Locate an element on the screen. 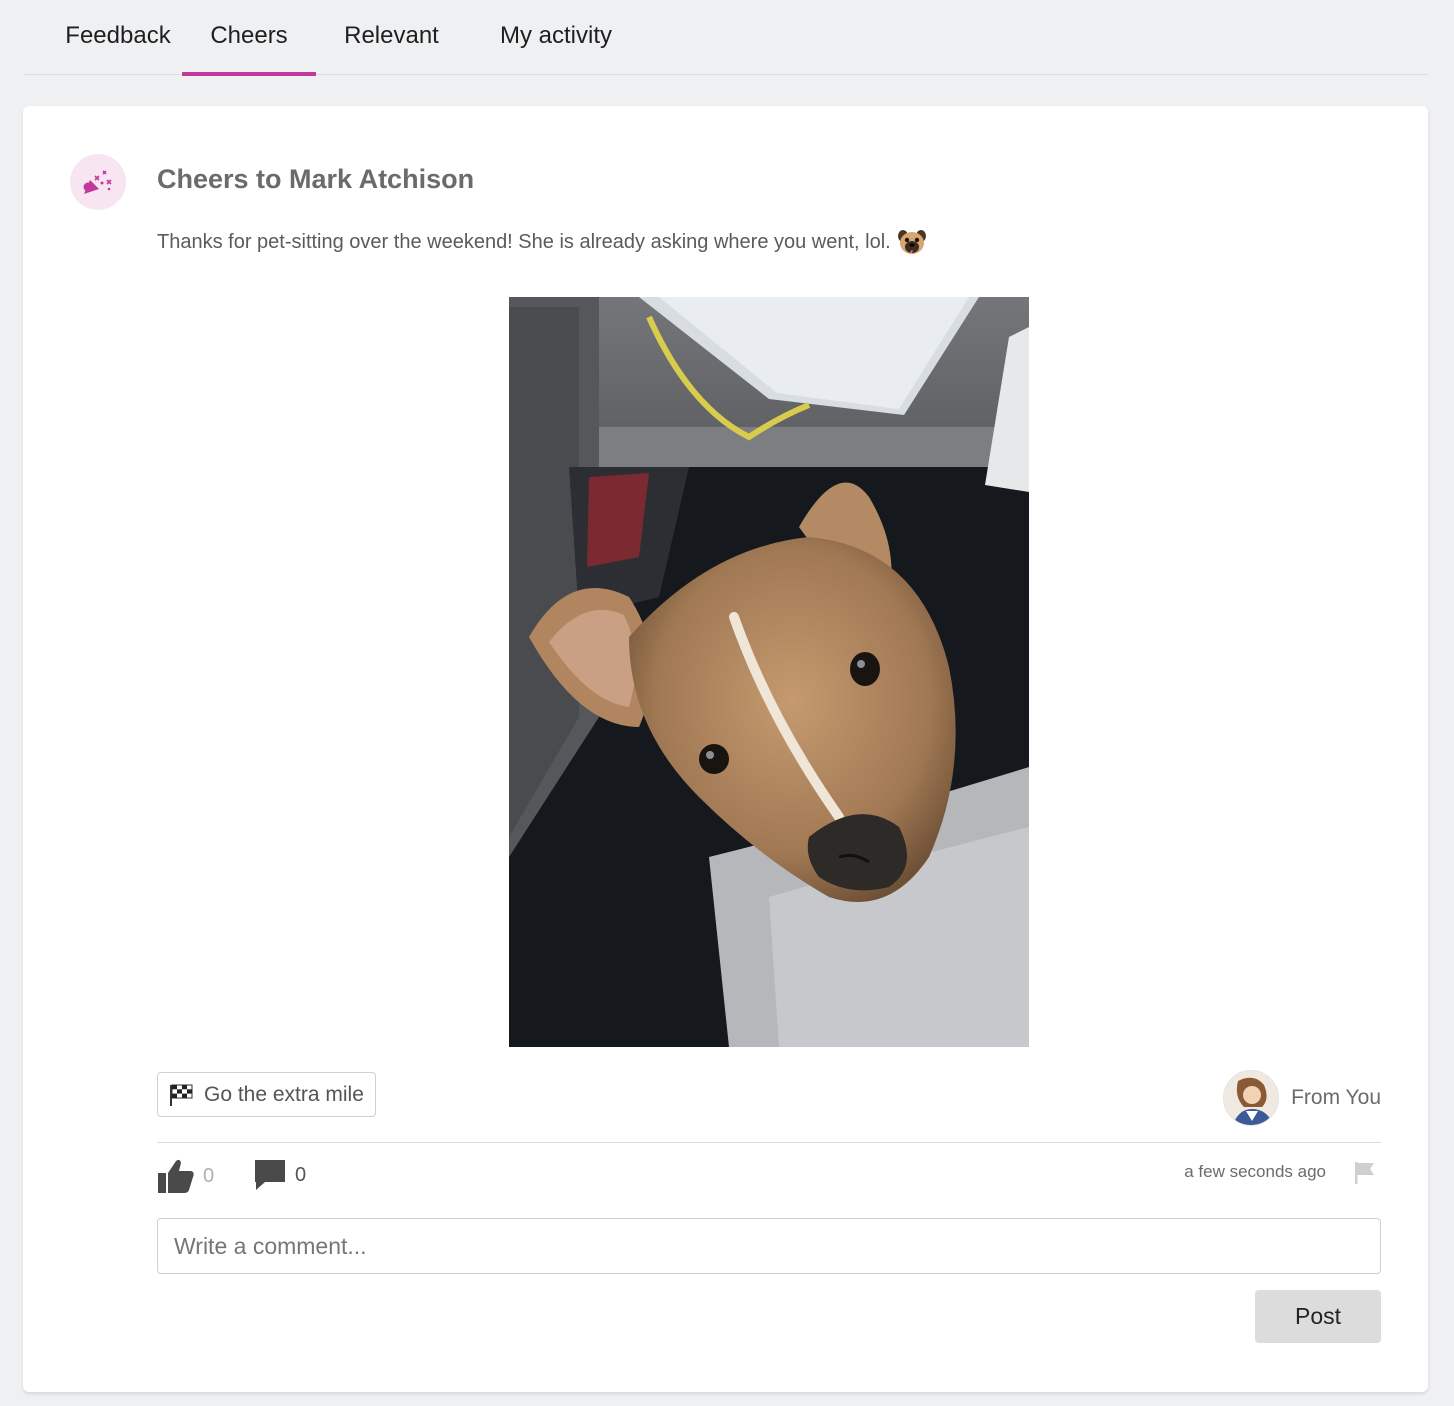 This screenshot has height=1406, width=1454. like-count: 0 is located at coordinates (209, 1175).